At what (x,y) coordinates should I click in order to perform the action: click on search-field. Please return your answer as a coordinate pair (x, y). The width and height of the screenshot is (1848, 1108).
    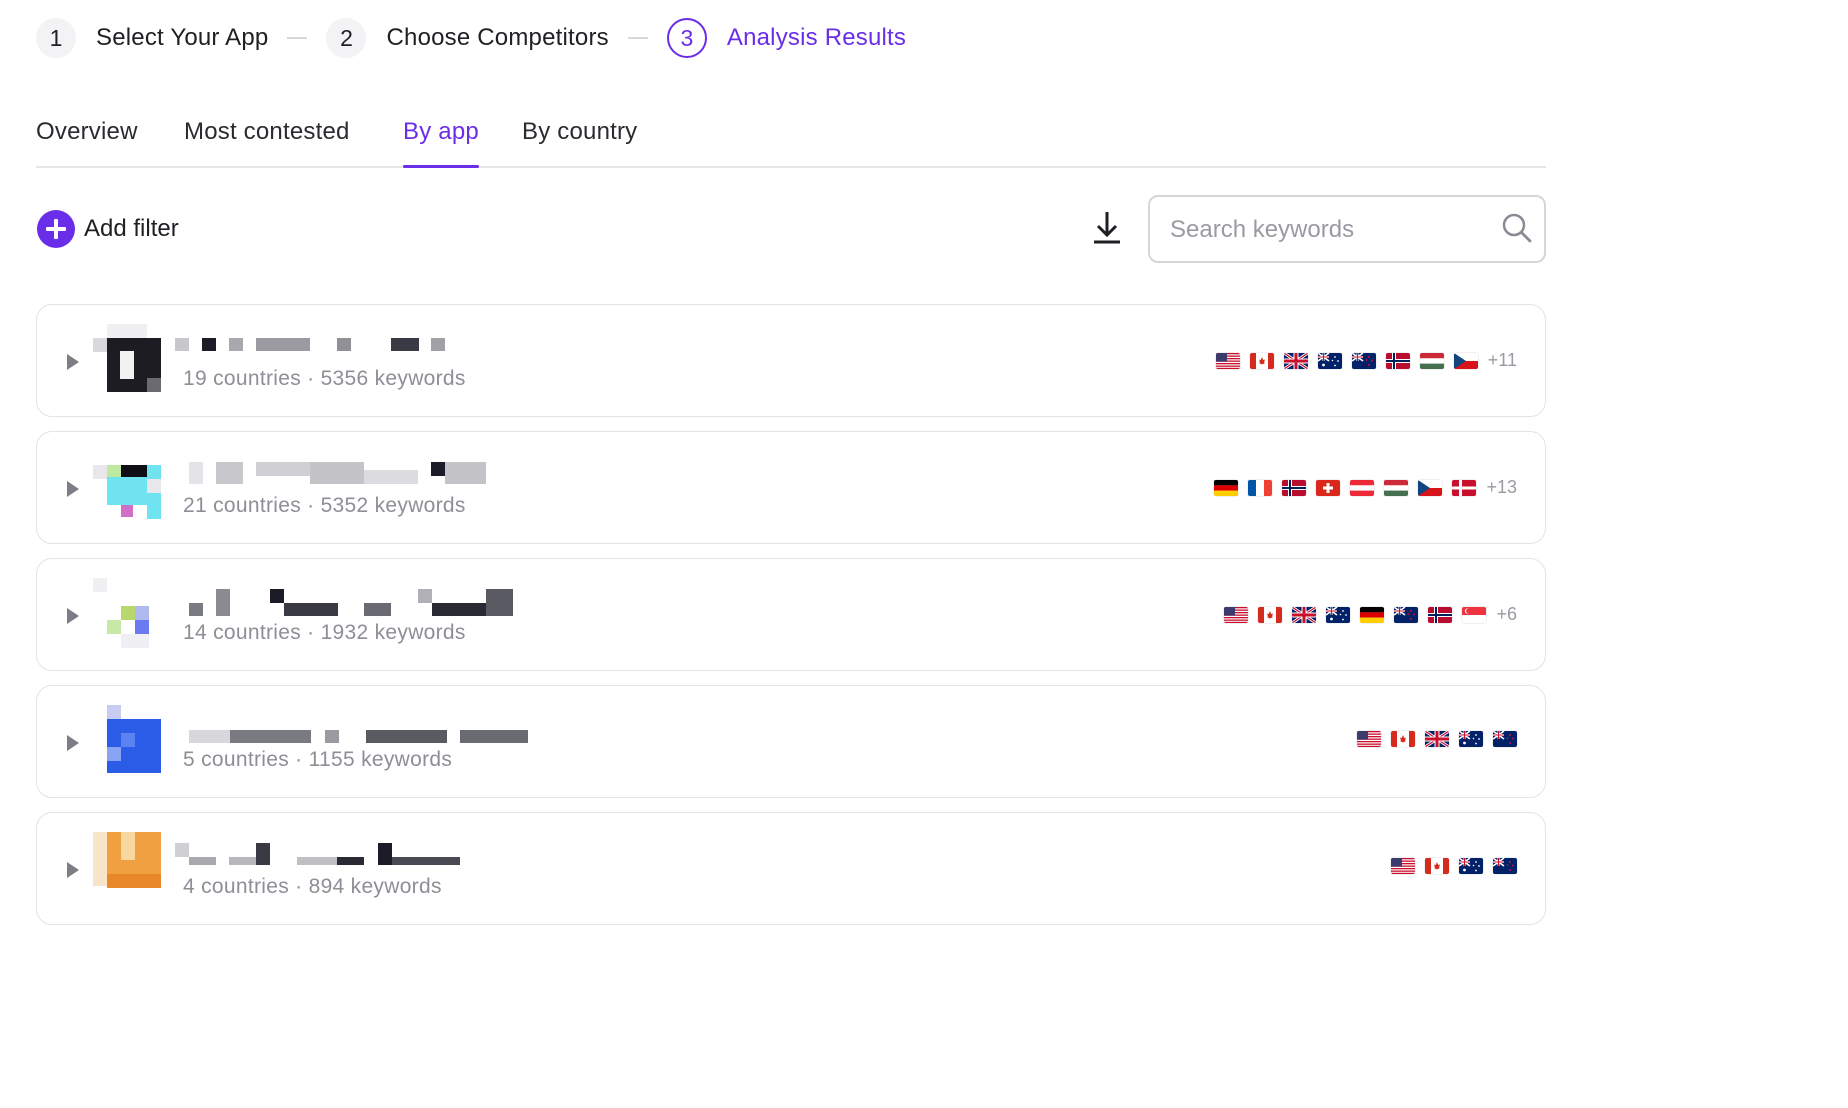
    Looking at the image, I should click on (1347, 229).